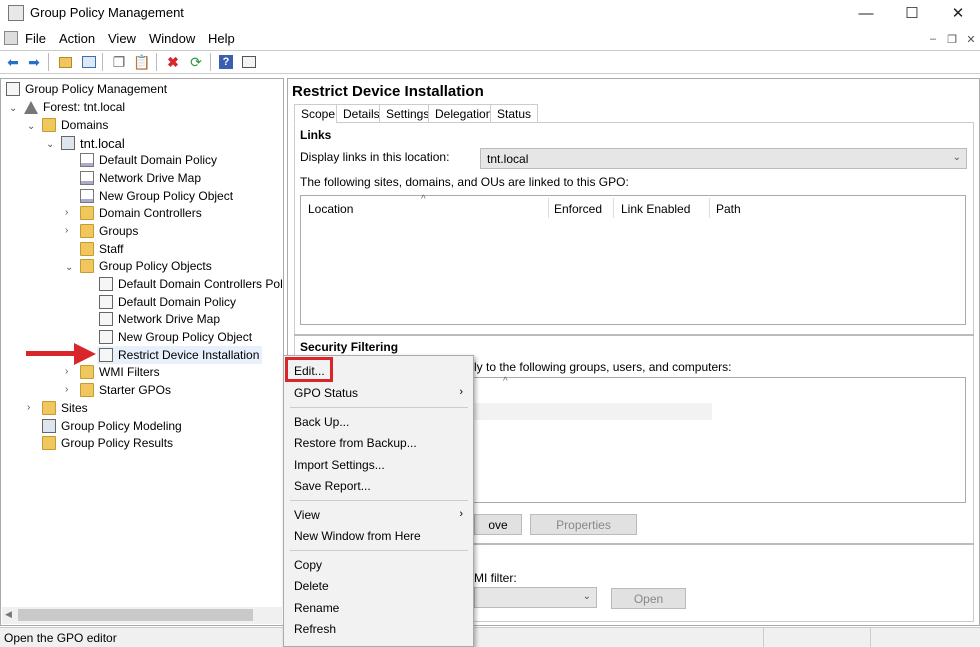  Describe the element at coordinates (498, 524) in the screenshot. I see `remove-button: ove` at that location.